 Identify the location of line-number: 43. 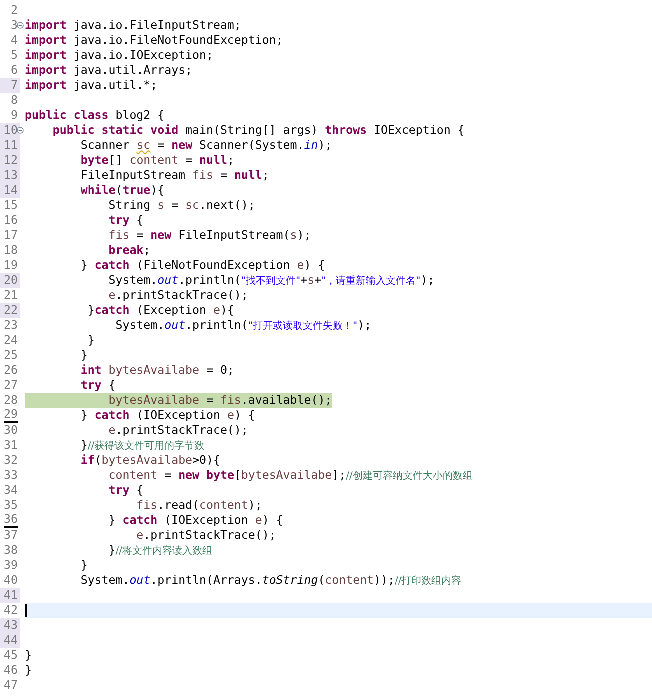
(11, 625).